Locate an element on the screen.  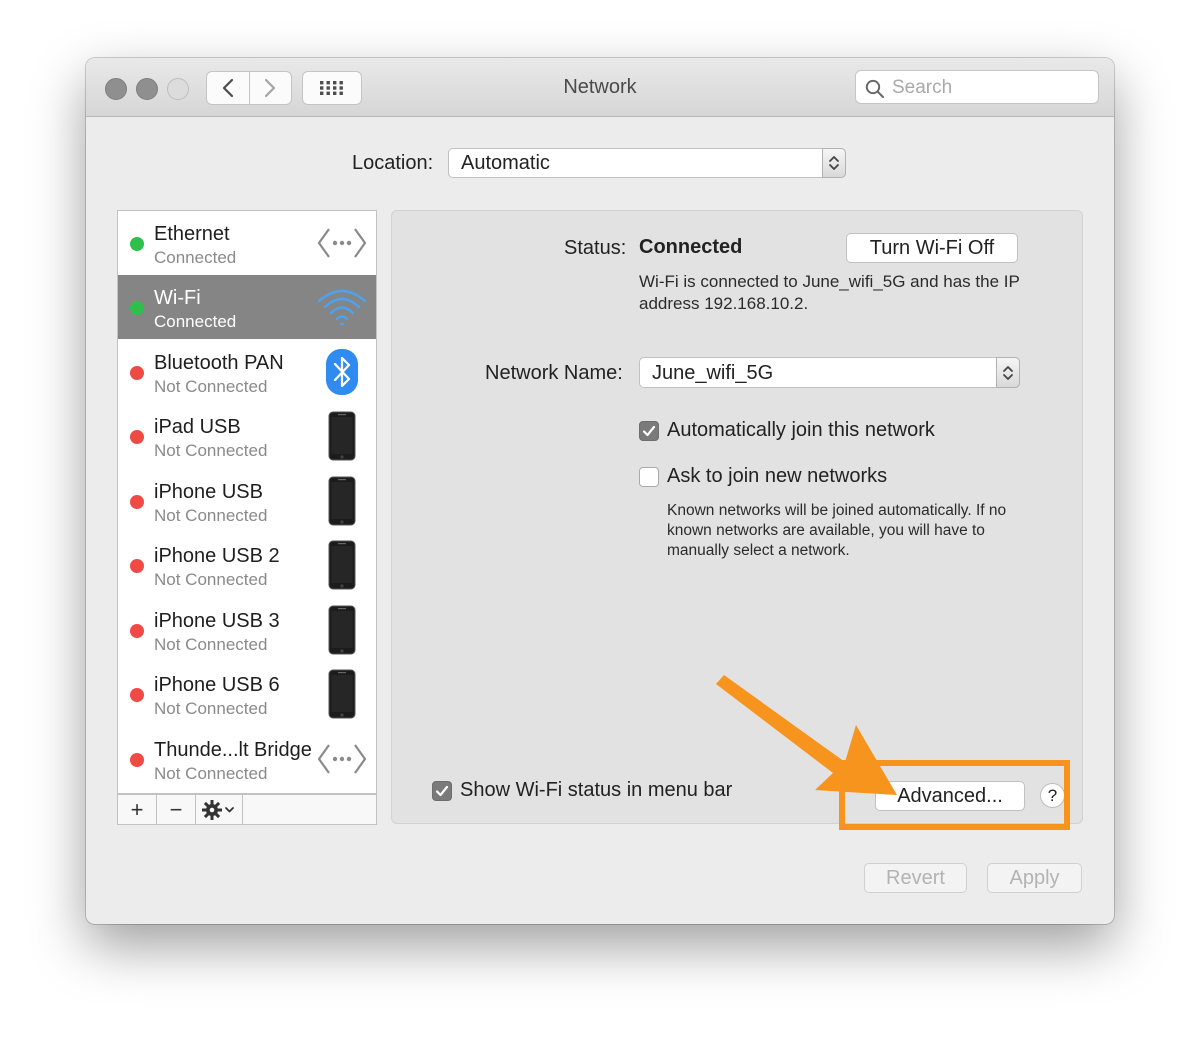
network-name-stepper is located at coordinates (1008, 372).